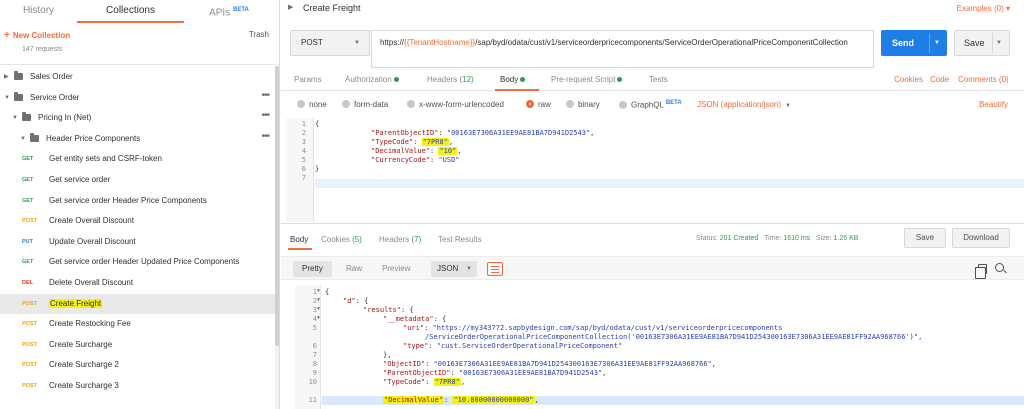  I want to click on save-button: Save ▼, so click(982, 43).